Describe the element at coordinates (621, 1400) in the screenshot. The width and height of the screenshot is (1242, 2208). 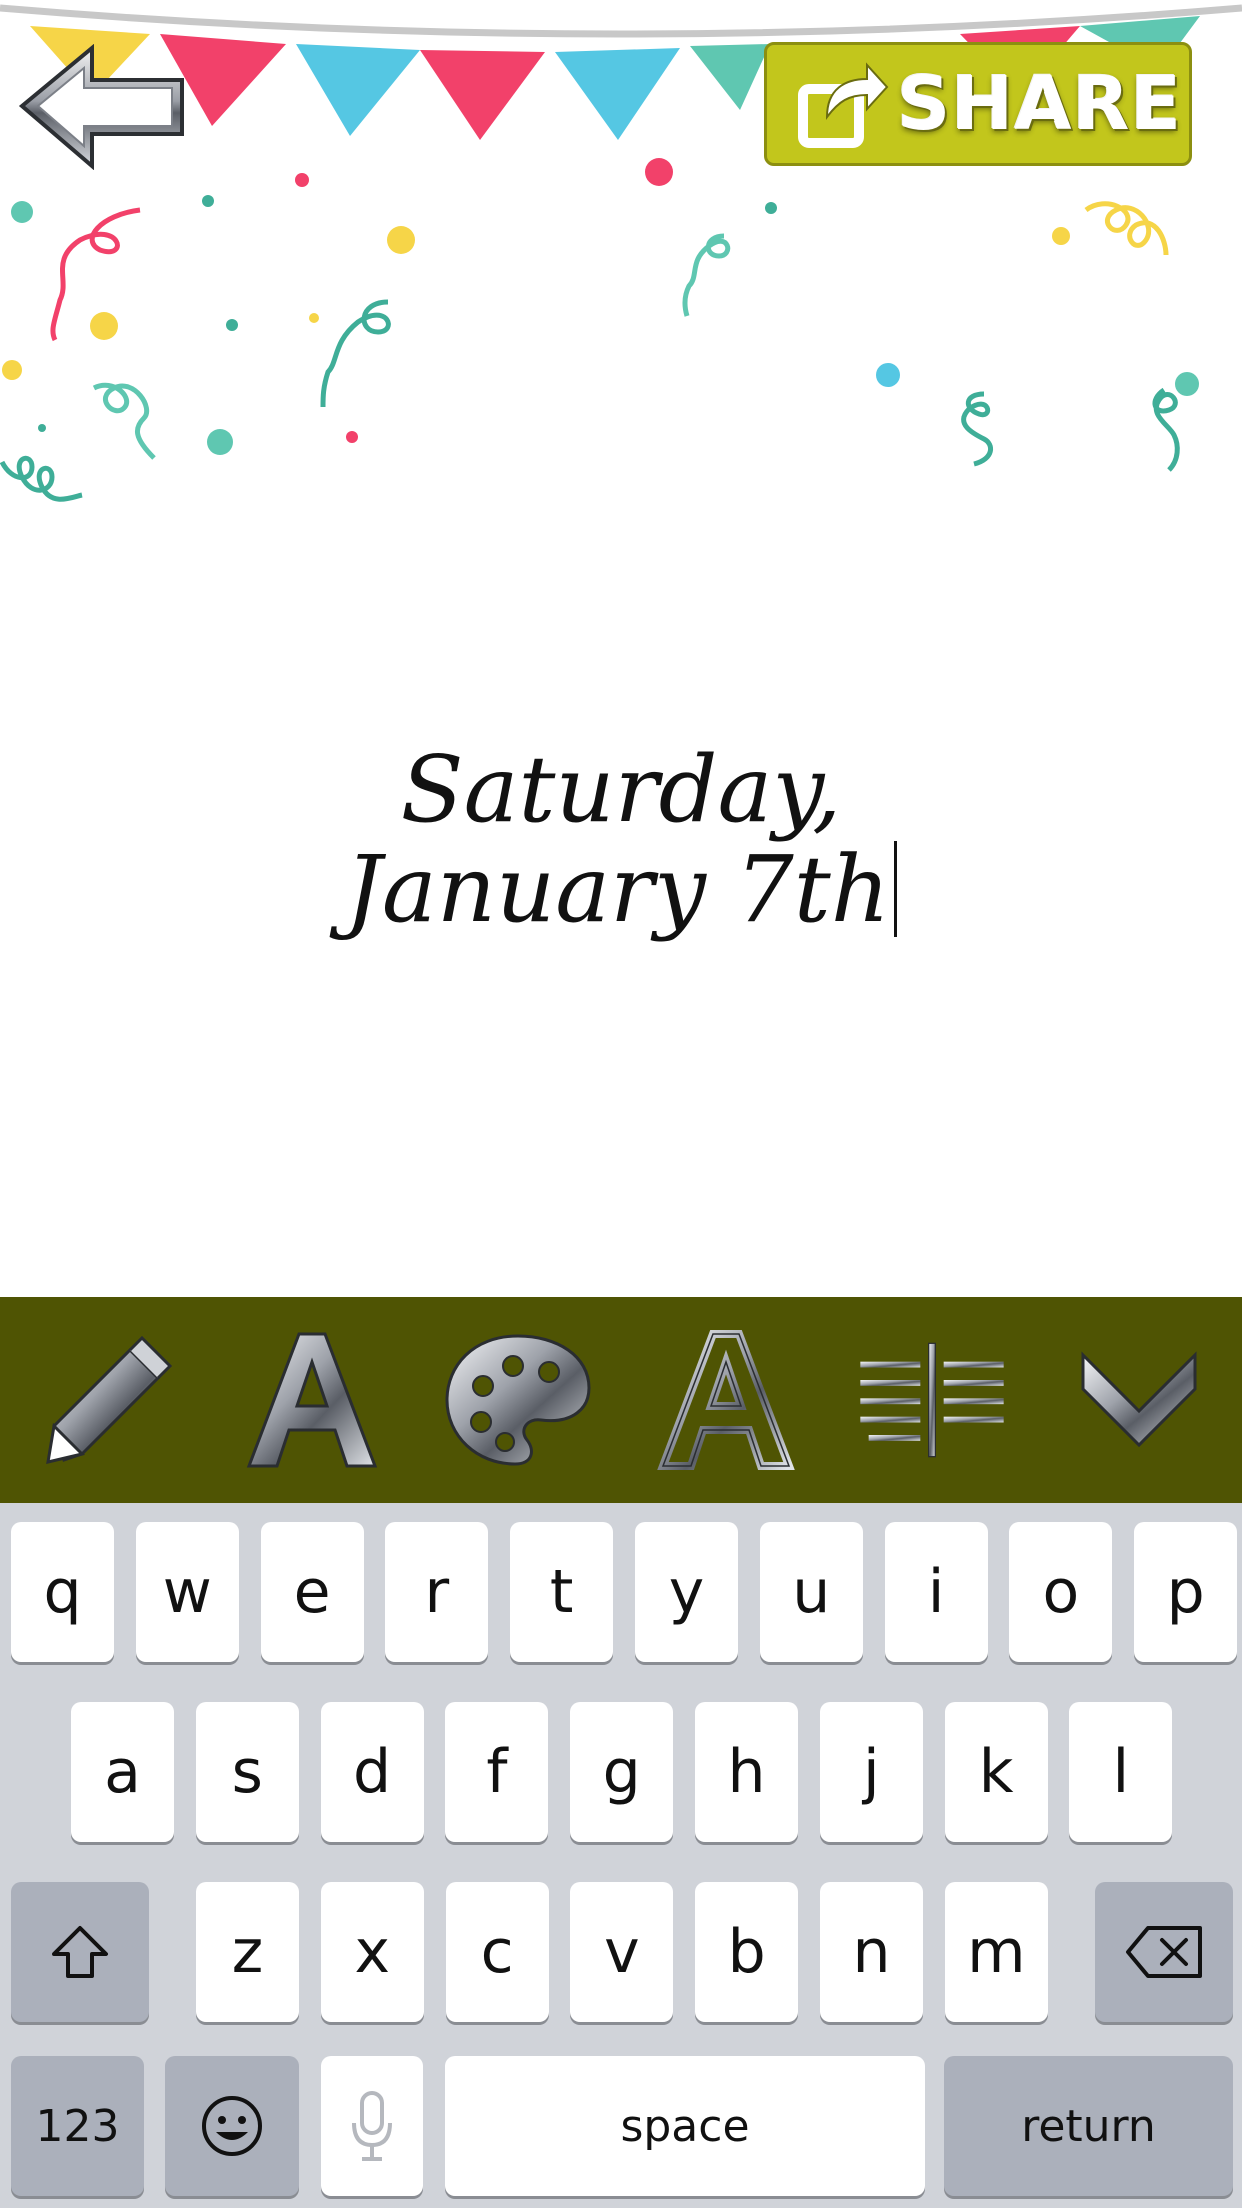
I see `edit-toolbar` at that location.